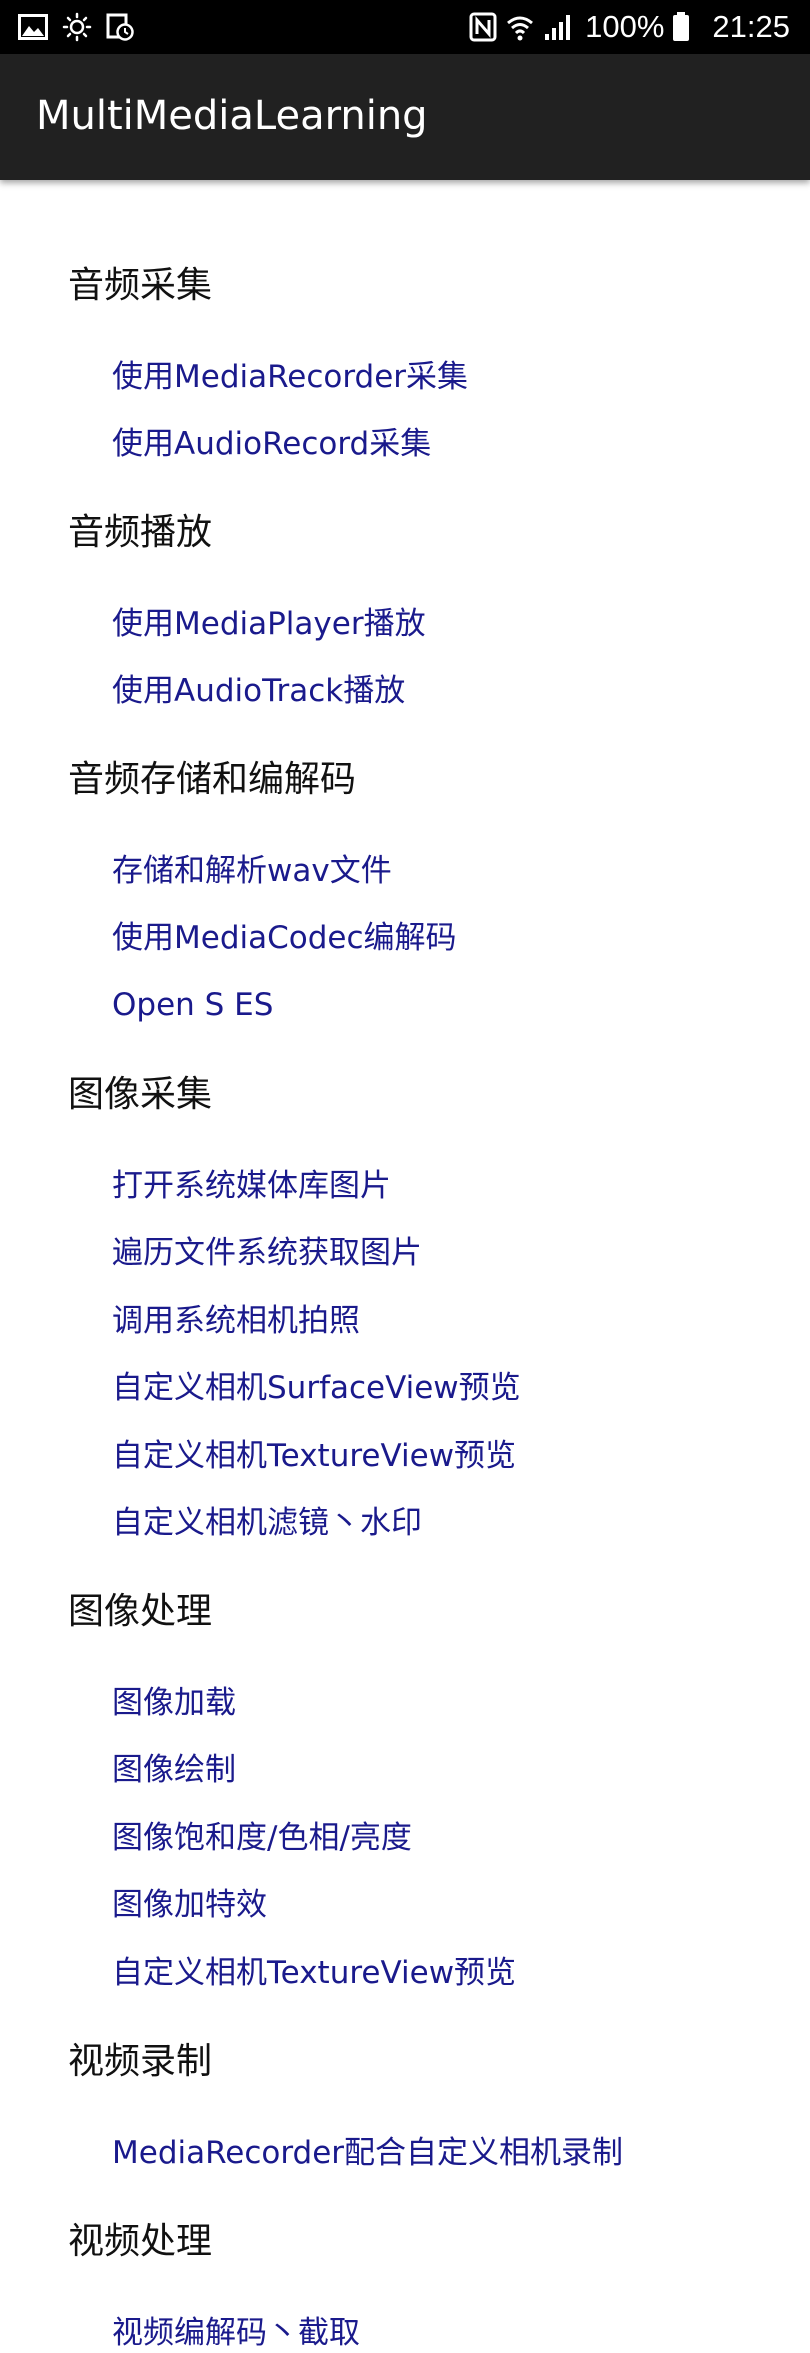  What do you see at coordinates (681, 27) in the screenshot?
I see `battery-icon` at bounding box center [681, 27].